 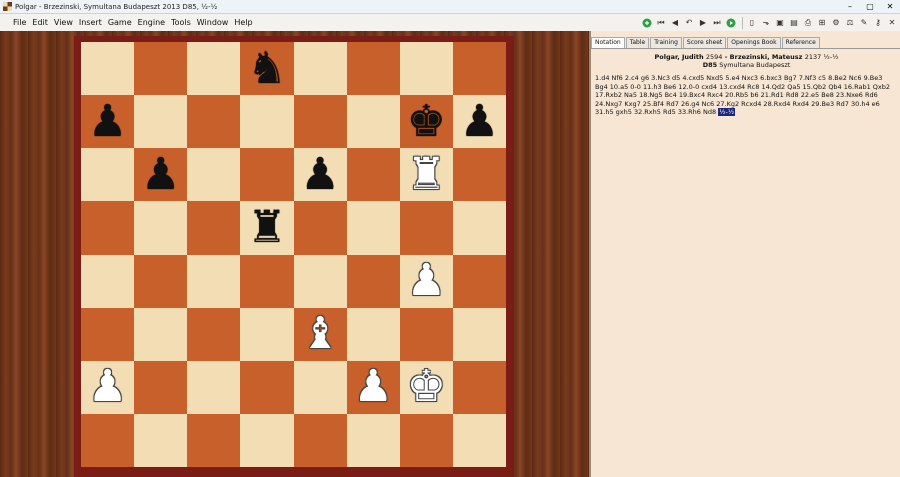 What do you see at coordinates (161, 122) in the screenshot?
I see `square-b7` at bounding box center [161, 122].